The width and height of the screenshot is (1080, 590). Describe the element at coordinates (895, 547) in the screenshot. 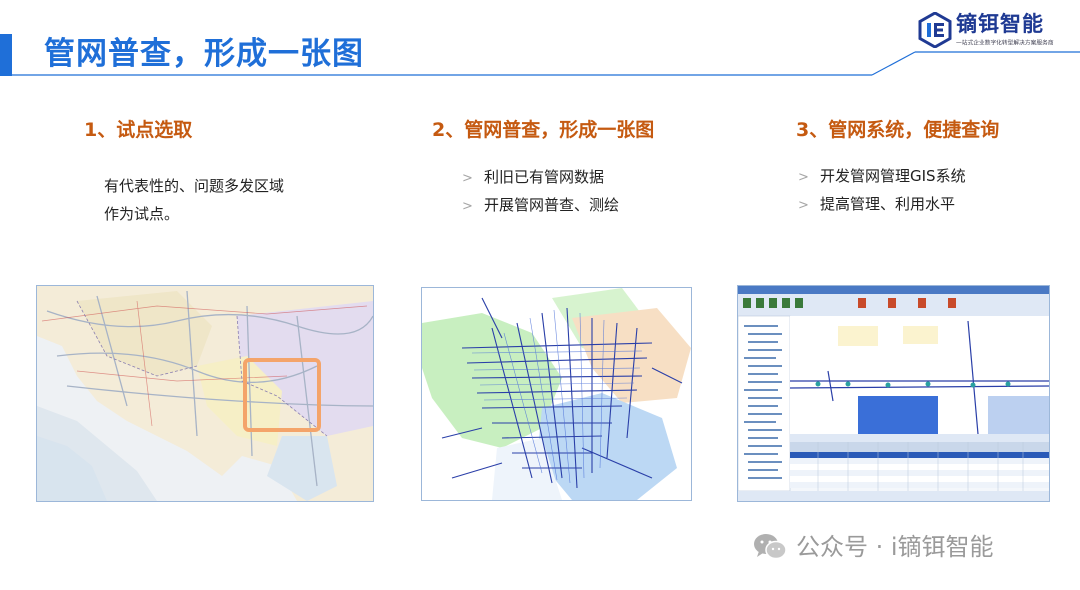

I see `watermark-text: 公众号 · i镝铒智能` at that location.